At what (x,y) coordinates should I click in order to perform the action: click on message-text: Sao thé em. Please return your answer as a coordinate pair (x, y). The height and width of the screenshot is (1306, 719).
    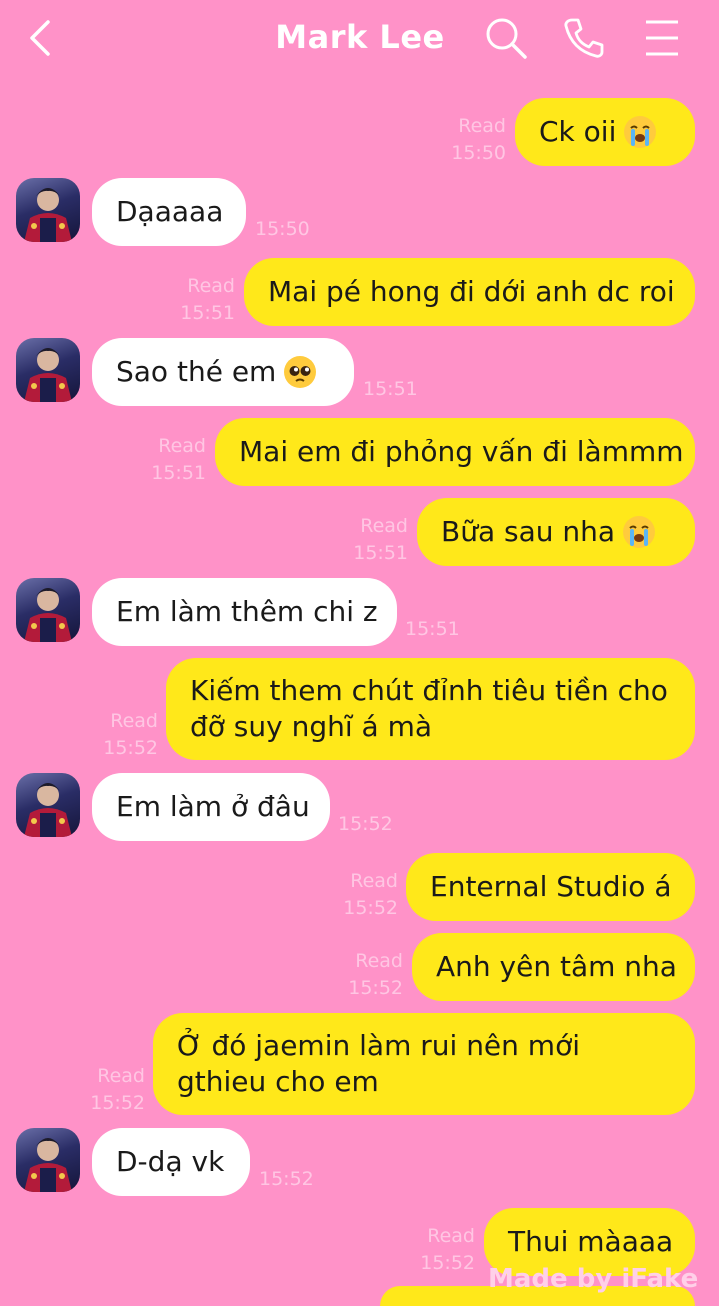
    Looking at the image, I should click on (196, 371).